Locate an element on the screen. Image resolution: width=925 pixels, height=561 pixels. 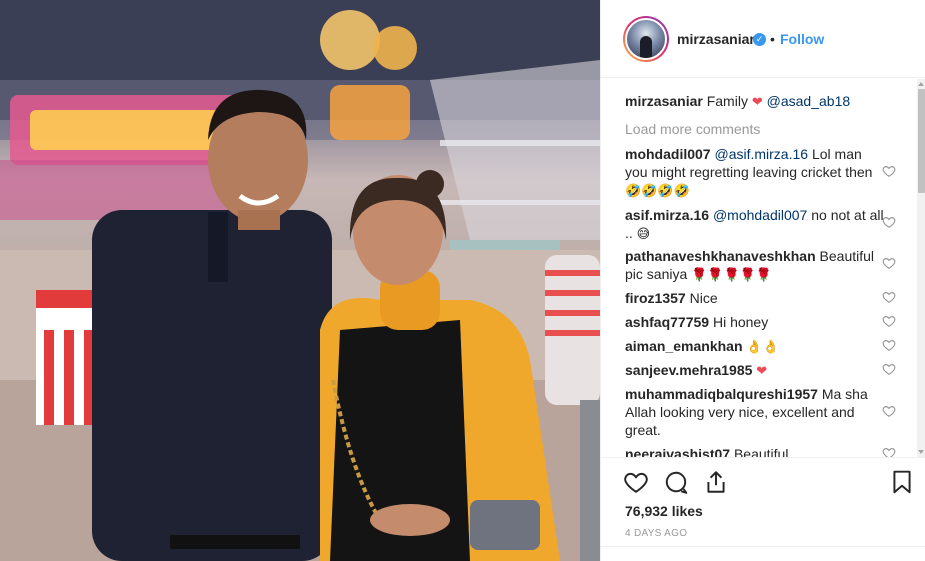
caption-username: mirzasaniar is located at coordinates (664, 101).